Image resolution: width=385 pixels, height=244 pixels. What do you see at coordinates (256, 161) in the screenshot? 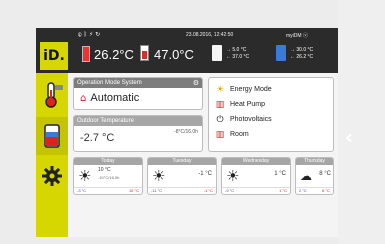
I see `forecast-day: Wednesday` at bounding box center [256, 161].